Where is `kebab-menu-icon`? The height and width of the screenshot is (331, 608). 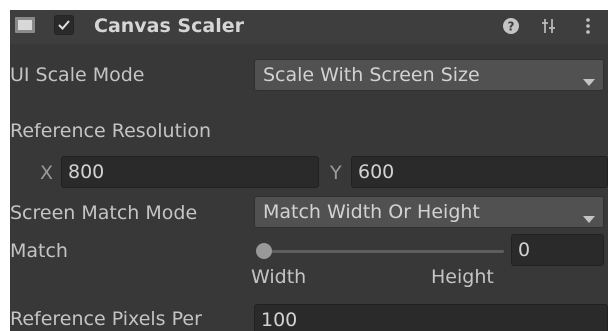 kebab-menu-icon is located at coordinates (588, 28).